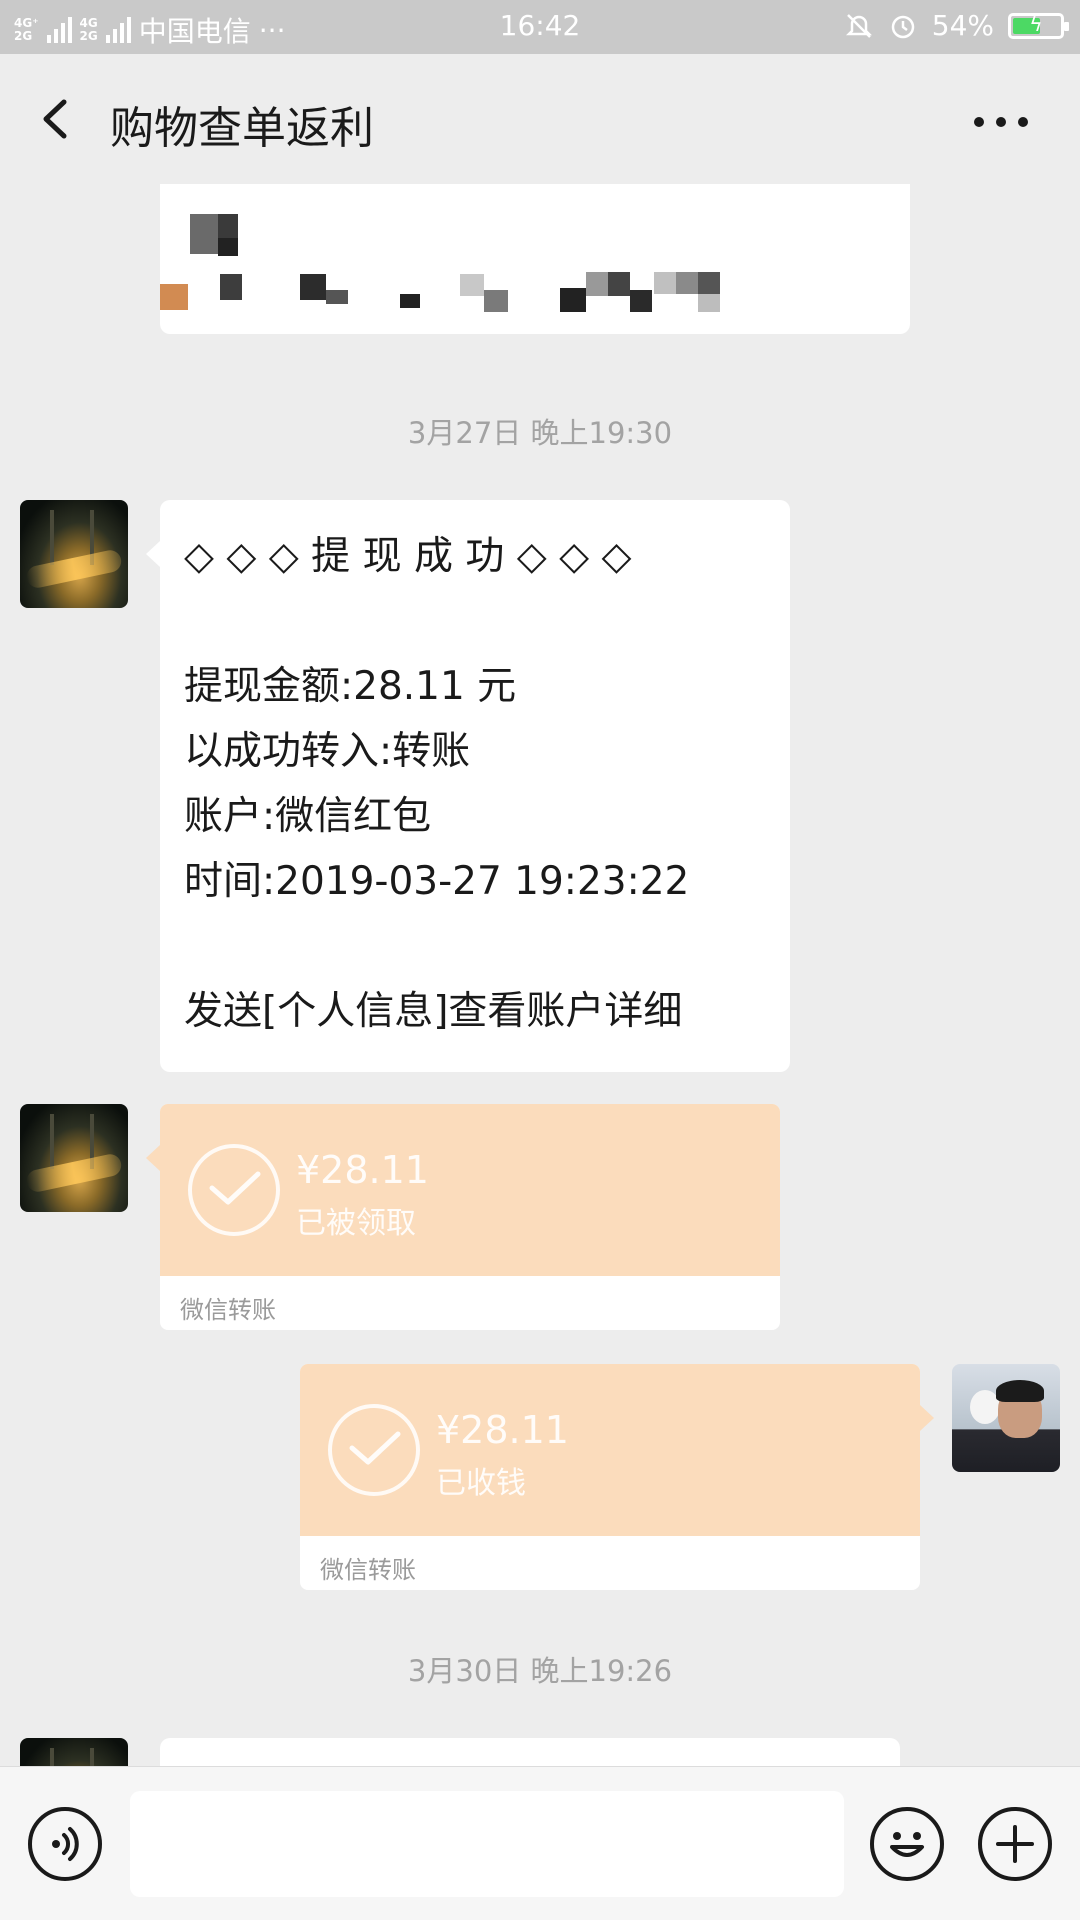  Describe the element at coordinates (1006, 1418) in the screenshot. I see `avatar-self` at that location.